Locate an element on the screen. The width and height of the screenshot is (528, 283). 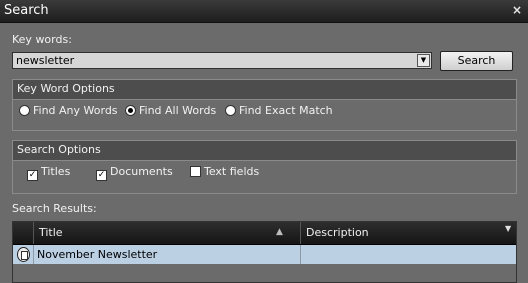
keyword-options-header: Key Word Options is located at coordinates (264, 90).